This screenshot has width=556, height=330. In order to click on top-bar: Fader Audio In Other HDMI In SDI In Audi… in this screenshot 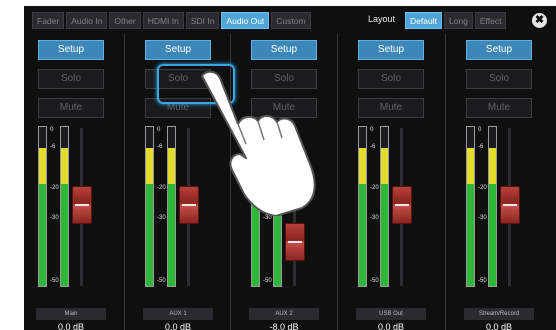, I will do `click(290, 20)`.